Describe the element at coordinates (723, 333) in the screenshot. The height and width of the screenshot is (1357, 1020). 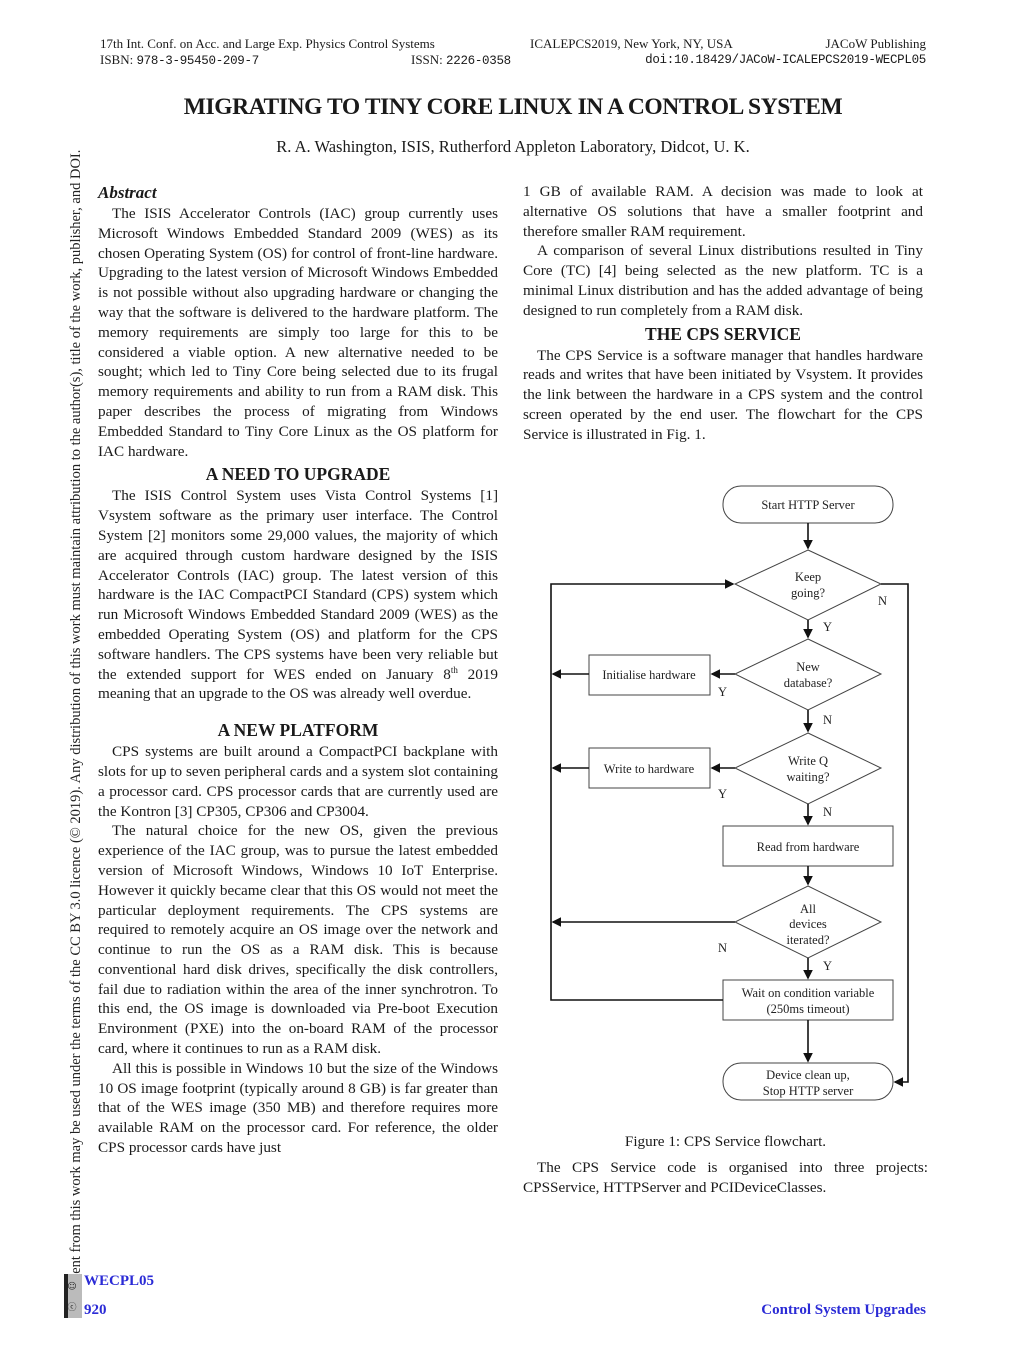
I see `section-heading-cps-service: THE CPS SERVICE` at that location.